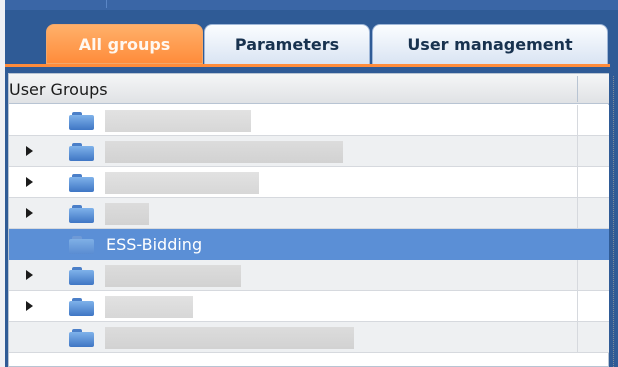 This screenshot has width=618, height=367. I want to click on table-row-selected: ESS-Bidding, so click(309, 244).